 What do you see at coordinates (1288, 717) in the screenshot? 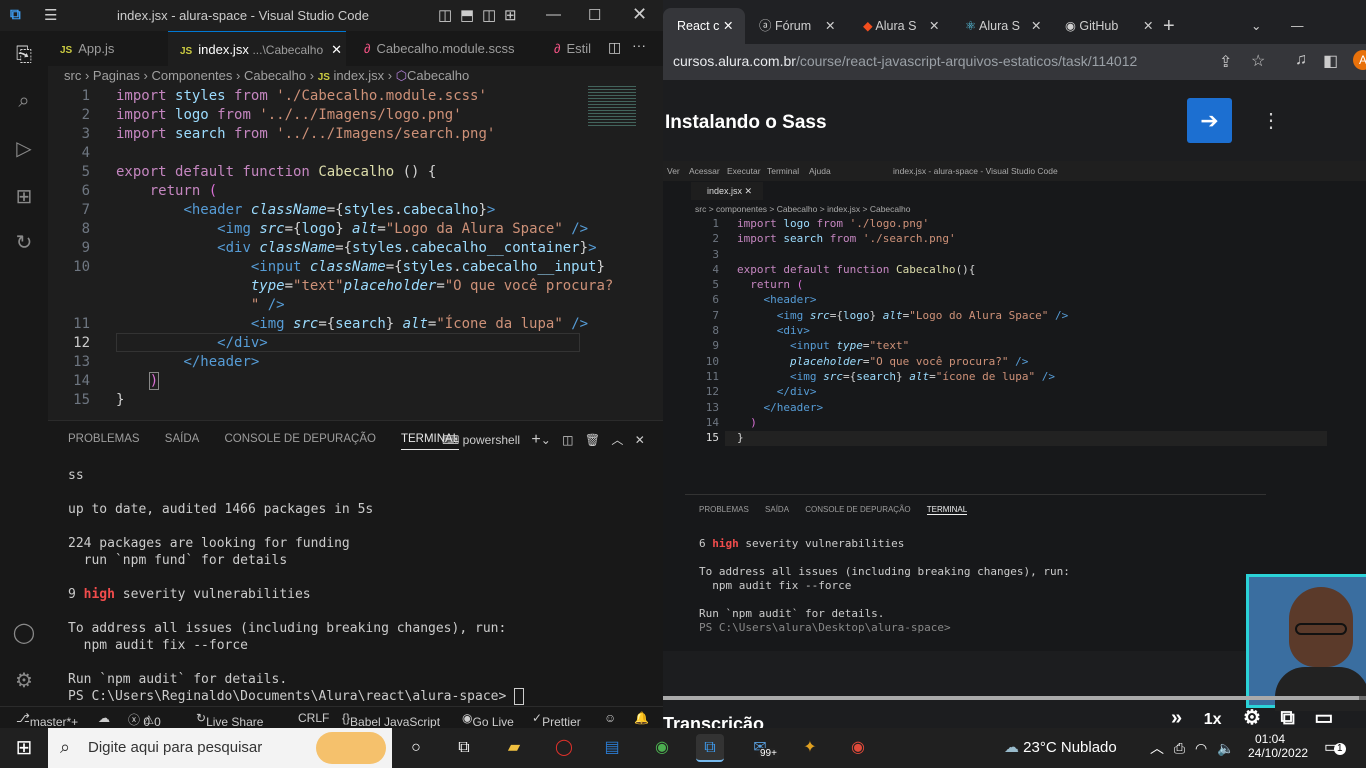
I see `picture-in-picture-icon: ⧉` at bounding box center [1288, 717].